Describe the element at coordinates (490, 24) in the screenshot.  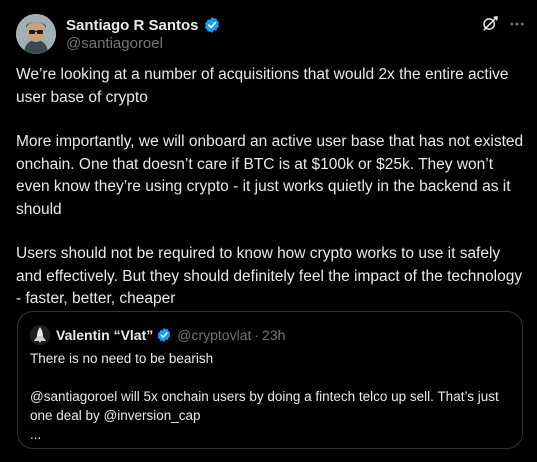
I see `grok-icon` at that location.